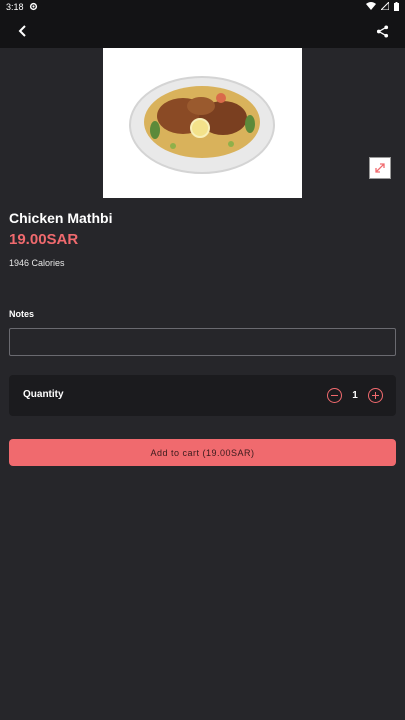 The height and width of the screenshot is (720, 405). I want to click on settings-icon, so click(33, 7).